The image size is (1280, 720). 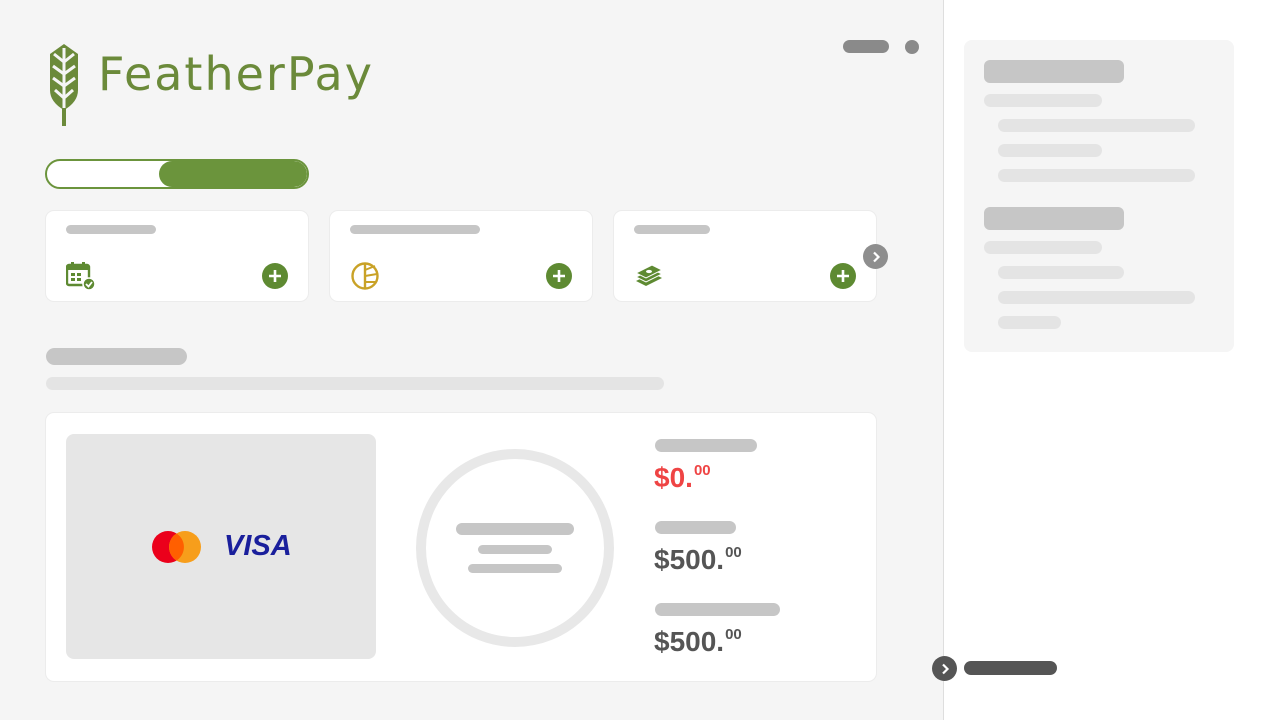 What do you see at coordinates (258, 546) in the screenshot?
I see `visa-logo-icon: VISA` at bounding box center [258, 546].